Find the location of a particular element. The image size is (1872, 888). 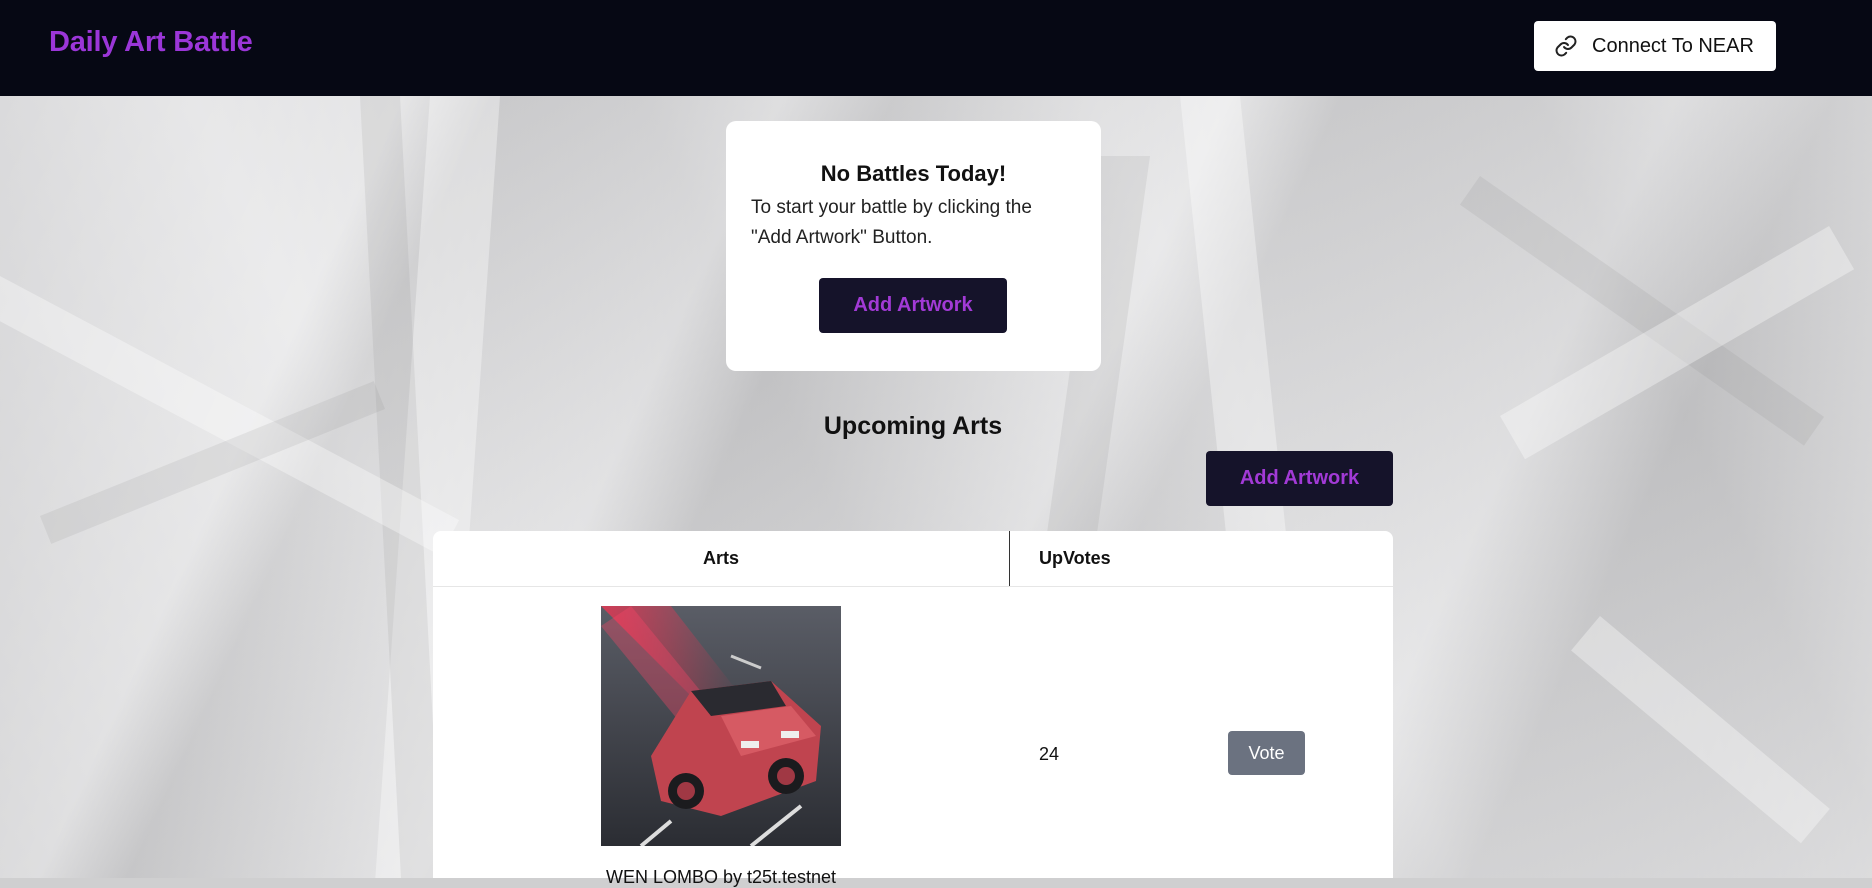

top-navbar: Daily Art Battle Connect To NEAR is located at coordinates (936, 48).